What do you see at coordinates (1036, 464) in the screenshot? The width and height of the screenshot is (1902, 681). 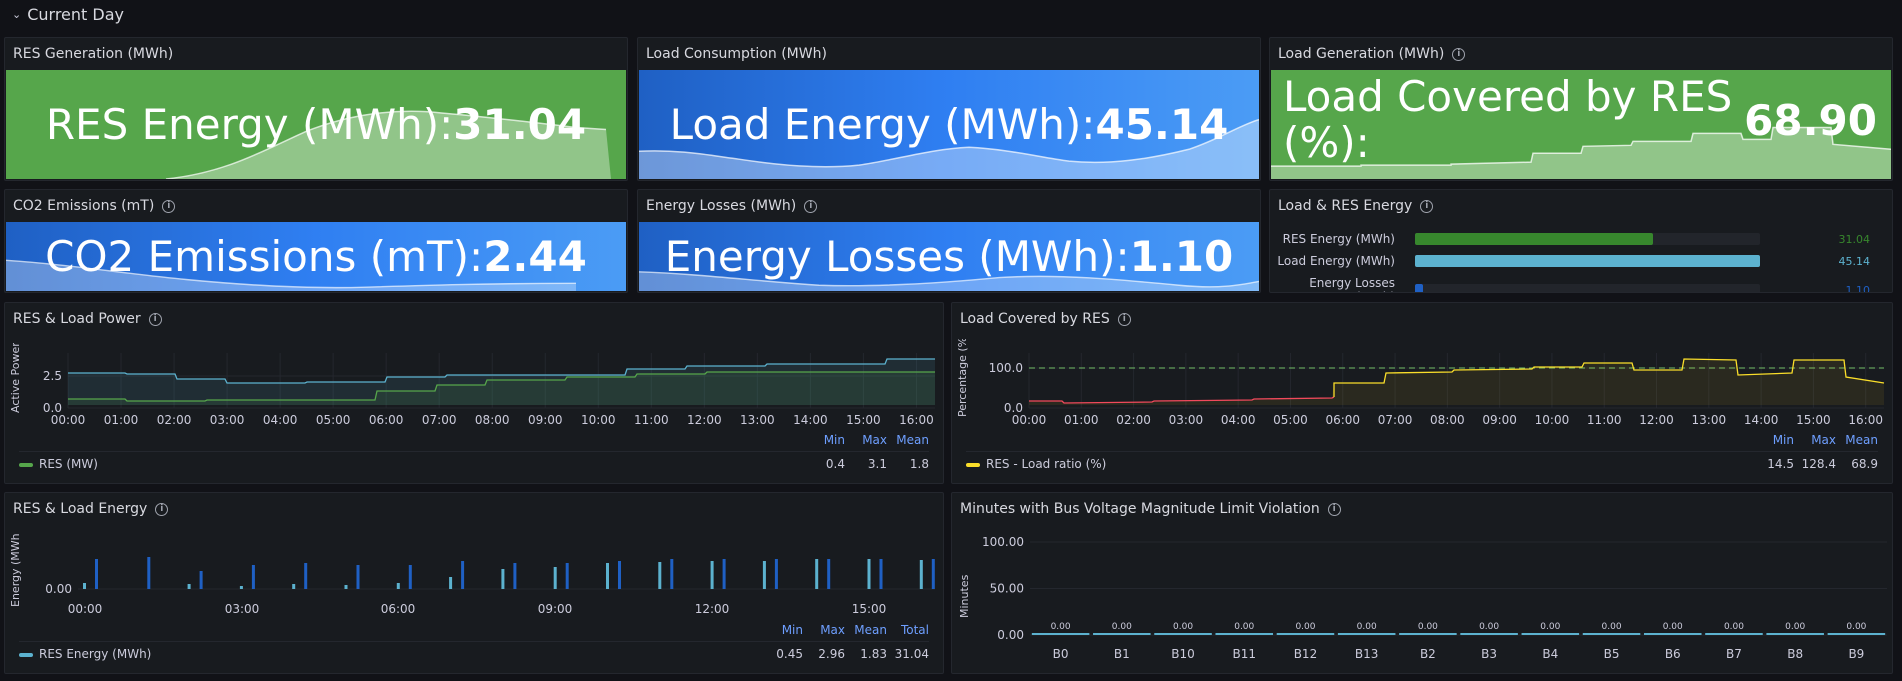 I see `legend-series: RES - Load ratio (%)` at bounding box center [1036, 464].